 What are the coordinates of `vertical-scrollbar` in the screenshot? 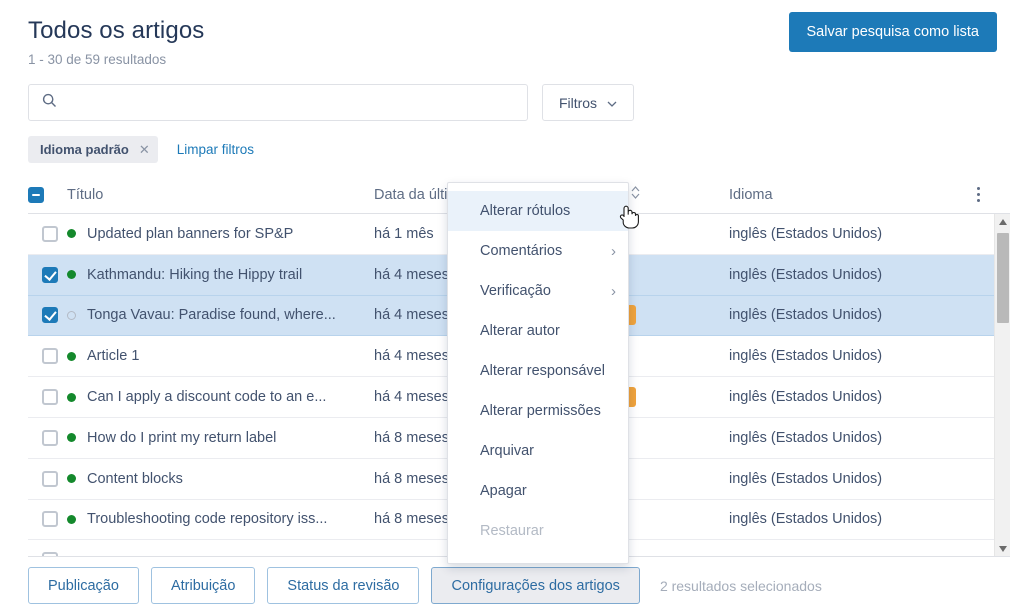 It's located at (1002, 385).